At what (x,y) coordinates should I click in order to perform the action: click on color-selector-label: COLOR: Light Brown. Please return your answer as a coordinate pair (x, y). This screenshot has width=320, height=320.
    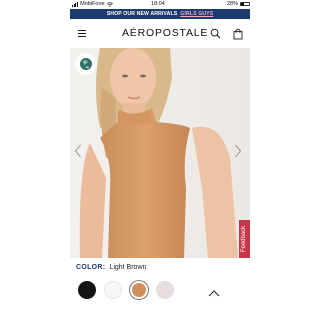
    Looking at the image, I should click on (111, 267).